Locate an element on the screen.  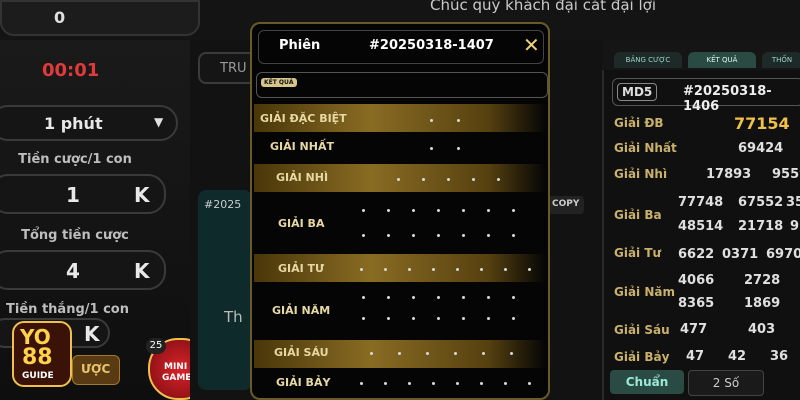
prize-label-first: GIẢI NHẤT is located at coordinates (302, 146).